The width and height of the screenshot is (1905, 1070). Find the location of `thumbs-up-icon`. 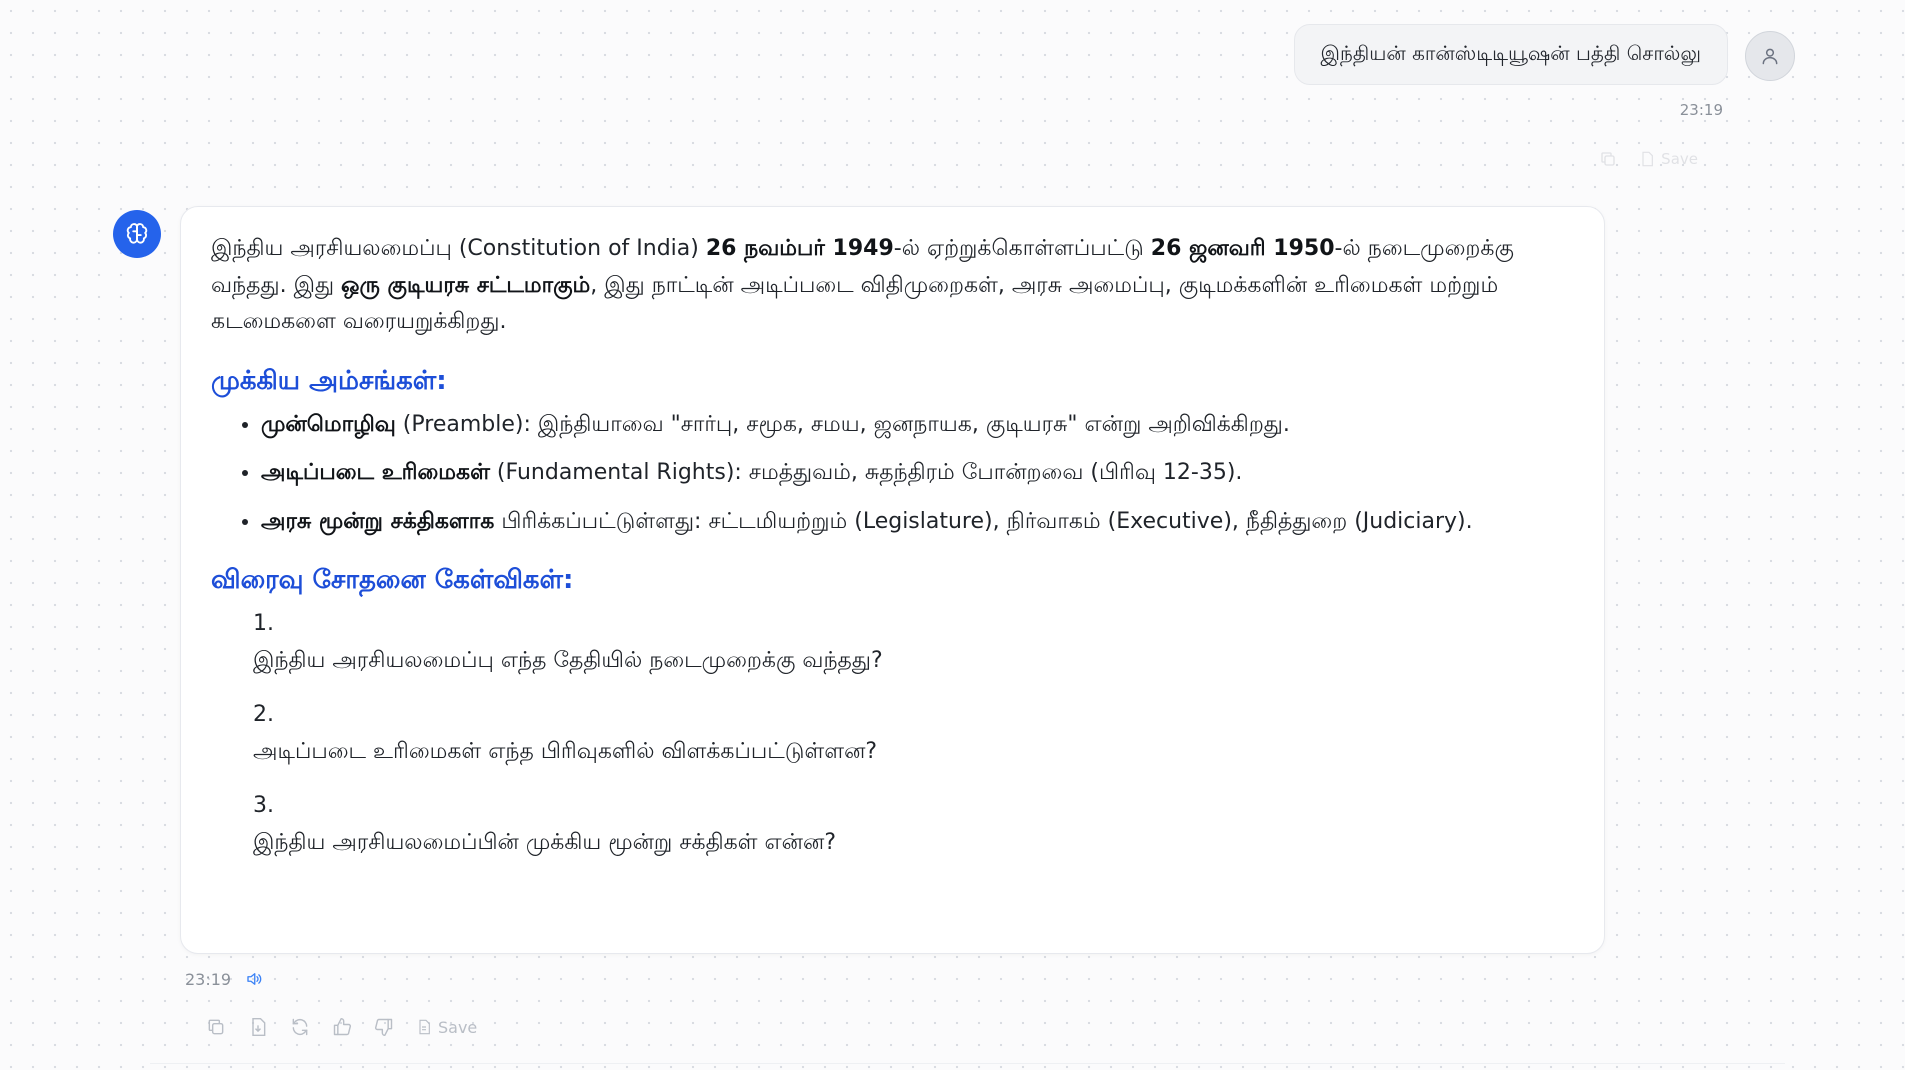

thumbs-up-icon is located at coordinates (342, 1026).